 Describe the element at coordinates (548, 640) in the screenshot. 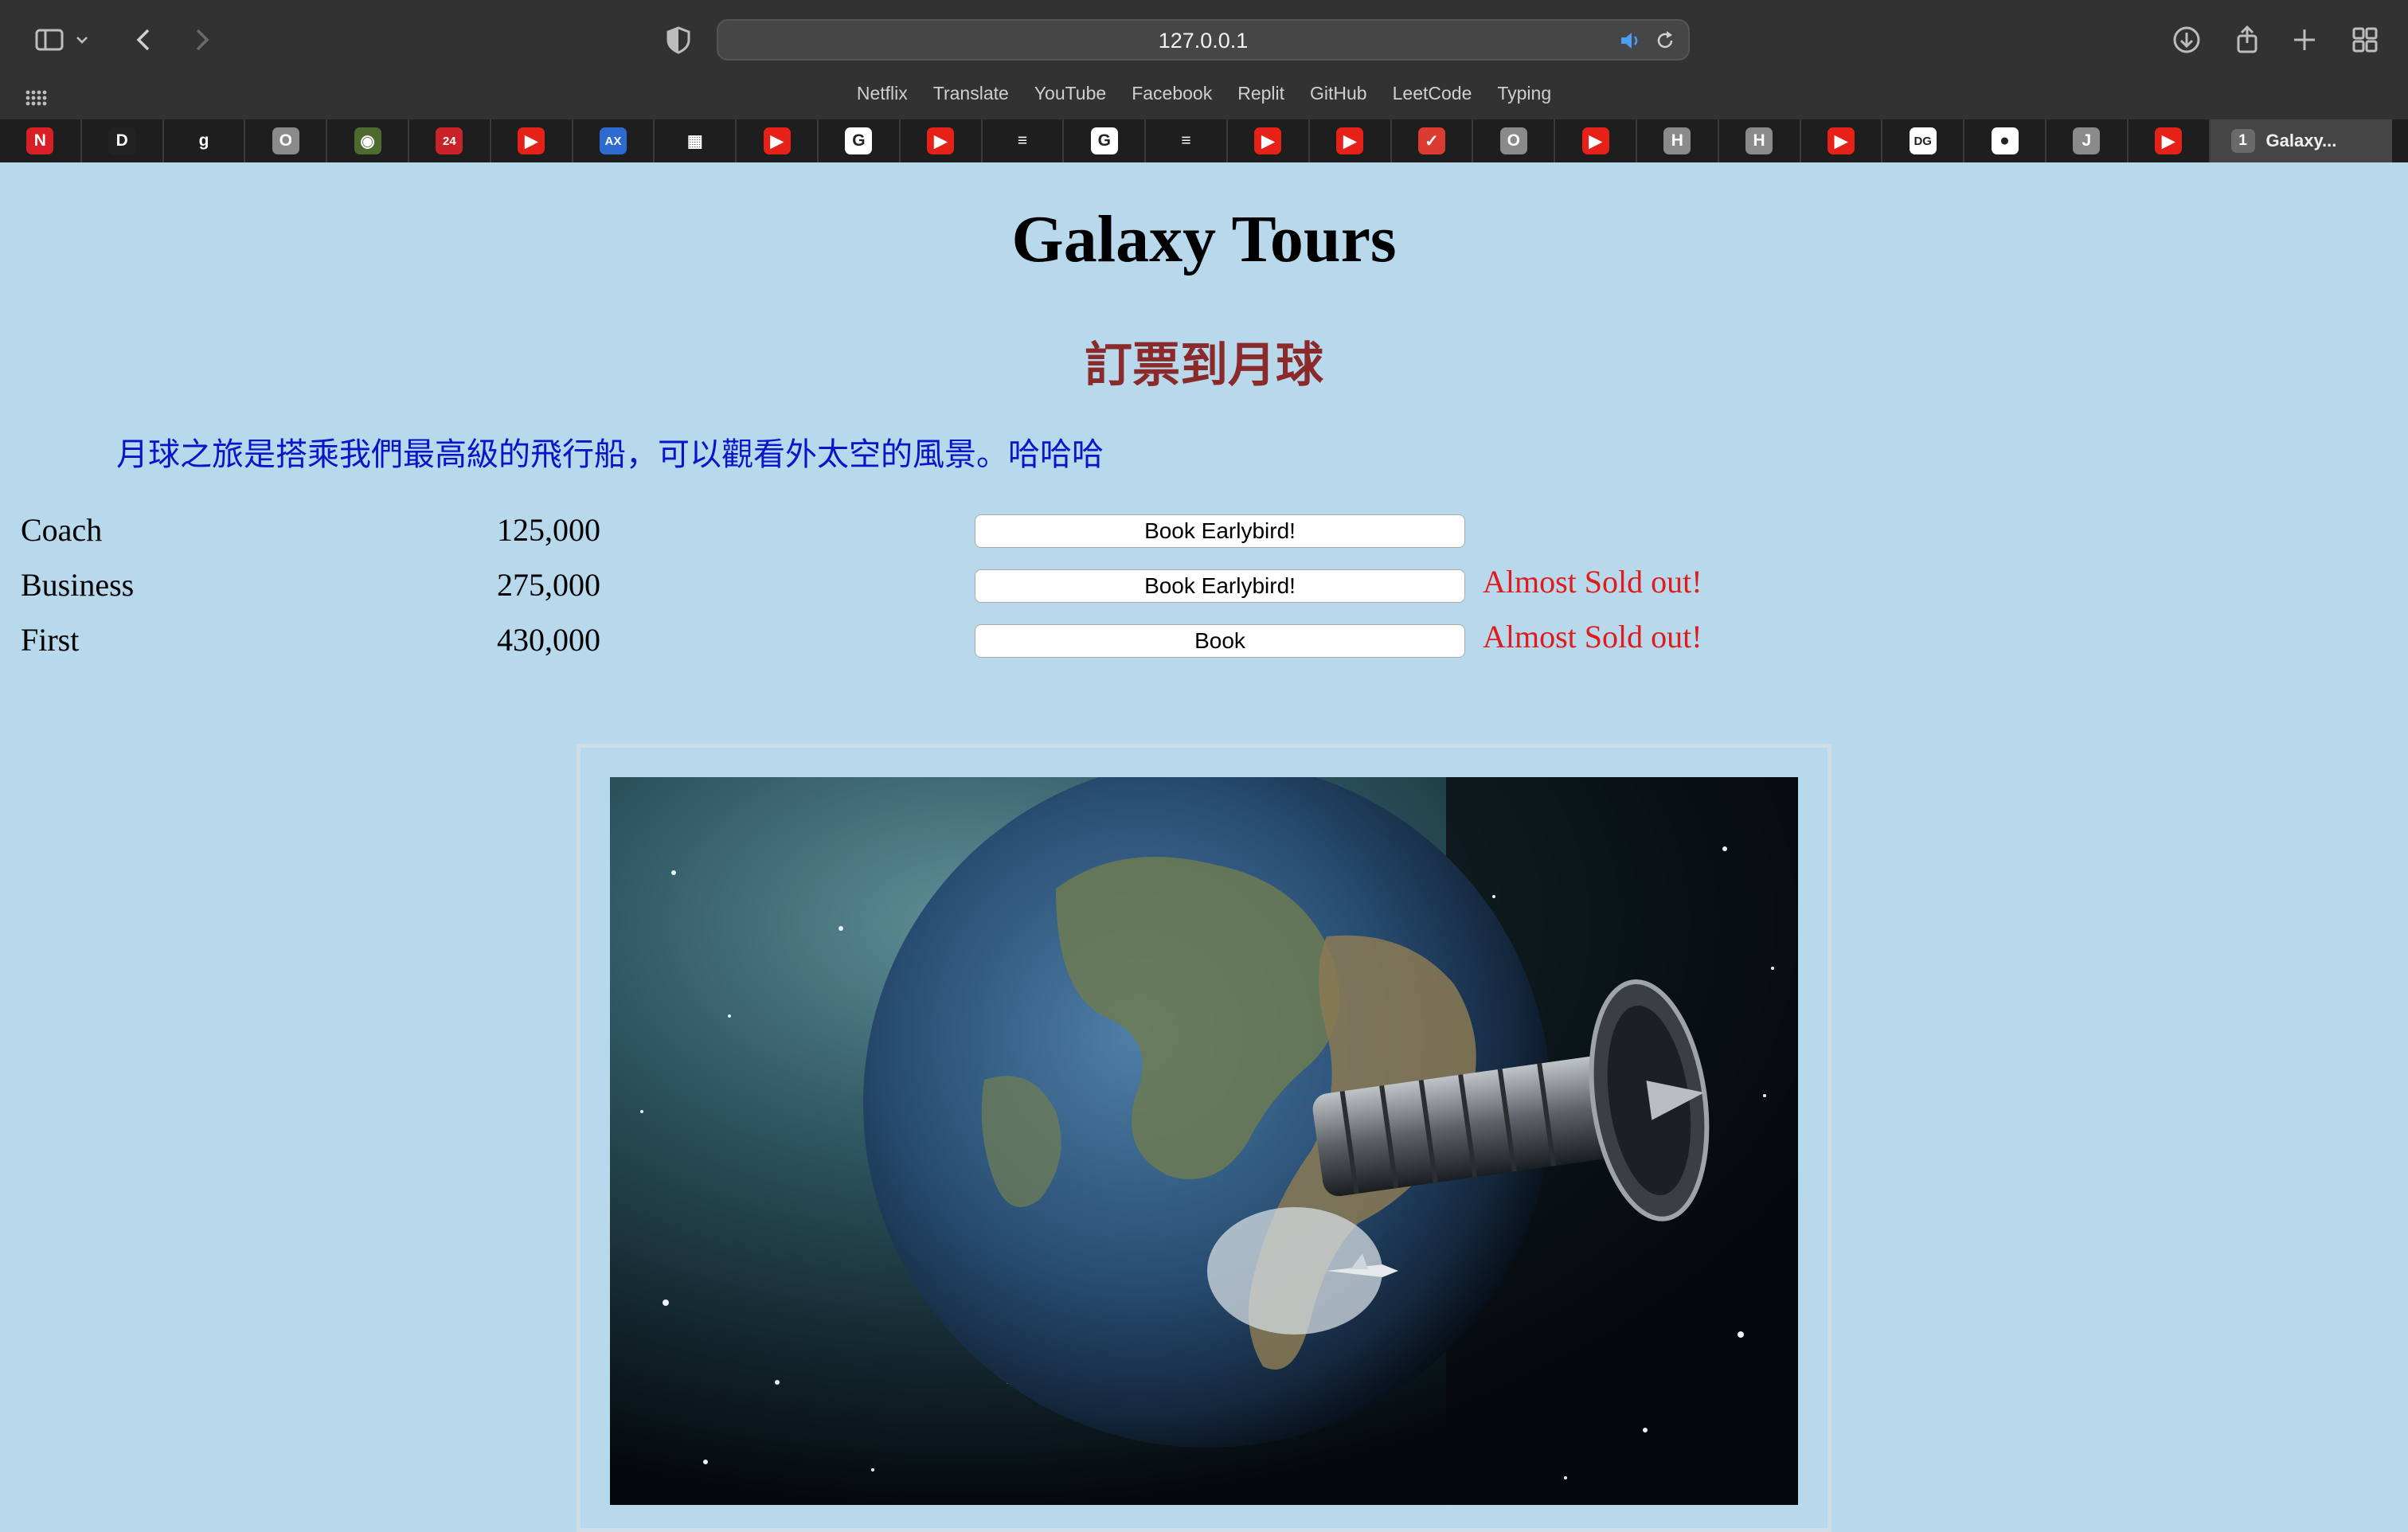

I see `fare-price: 430,000` at that location.